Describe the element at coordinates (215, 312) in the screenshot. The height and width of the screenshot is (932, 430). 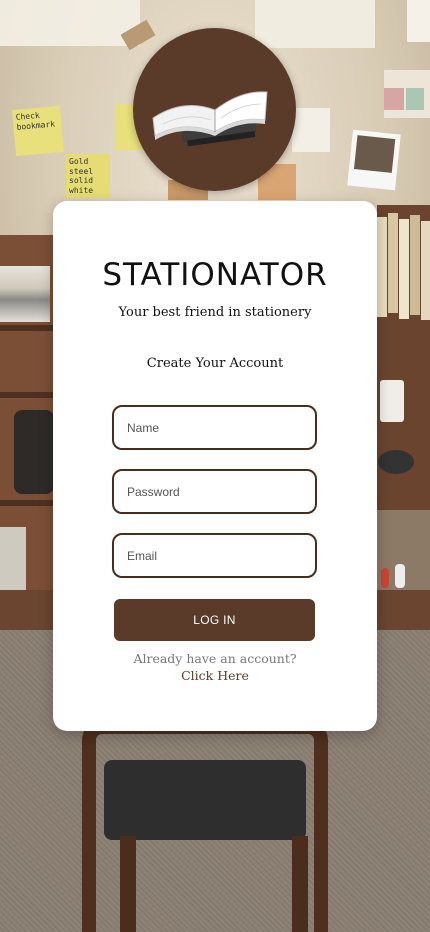
I see `app-tagline: Your best friend in stationery` at that location.